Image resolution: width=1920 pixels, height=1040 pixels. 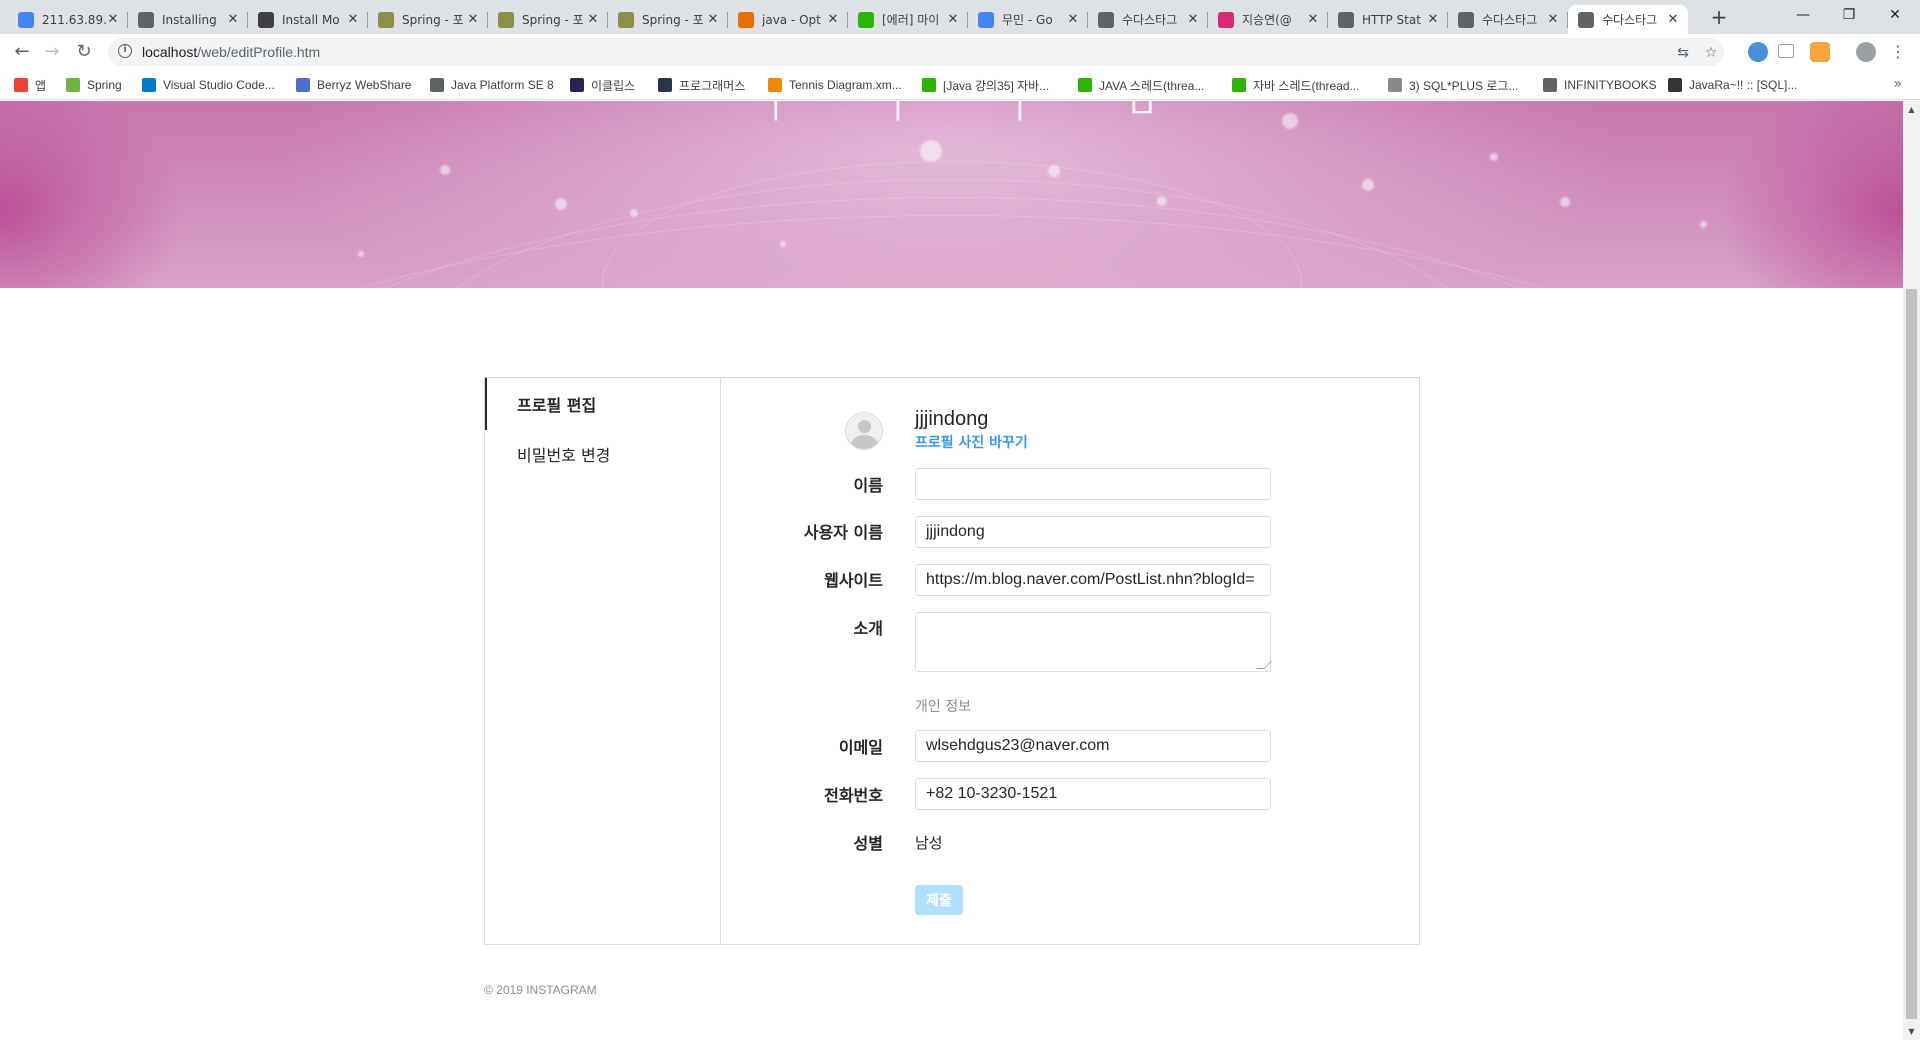 I want to click on tab-8: 무민 - Go ✕, so click(x=1028, y=19).